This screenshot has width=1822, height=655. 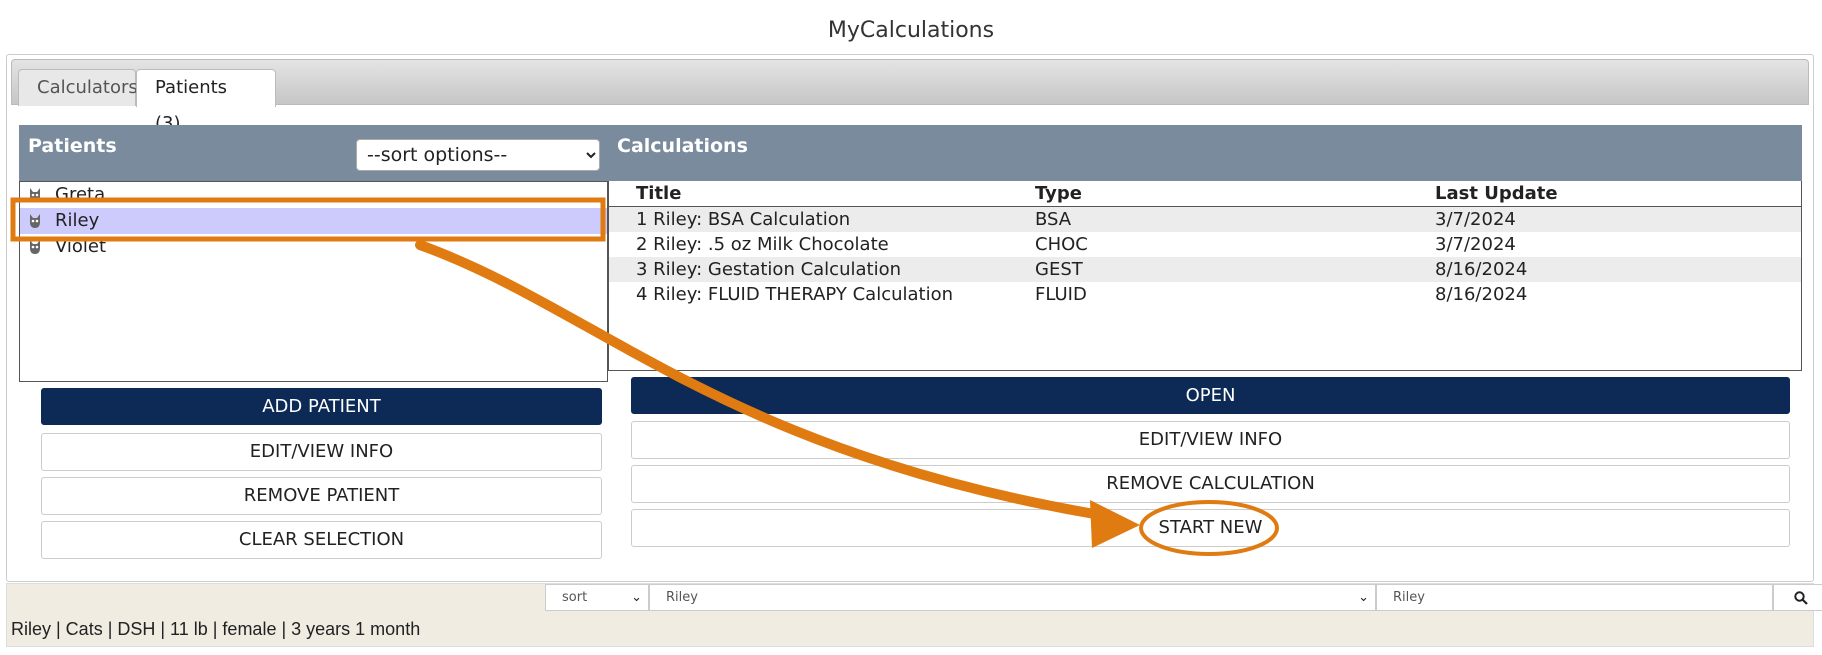 What do you see at coordinates (1058, 193) in the screenshot?
I see `column-header-type: Type` at bounding box center [1058, 193].